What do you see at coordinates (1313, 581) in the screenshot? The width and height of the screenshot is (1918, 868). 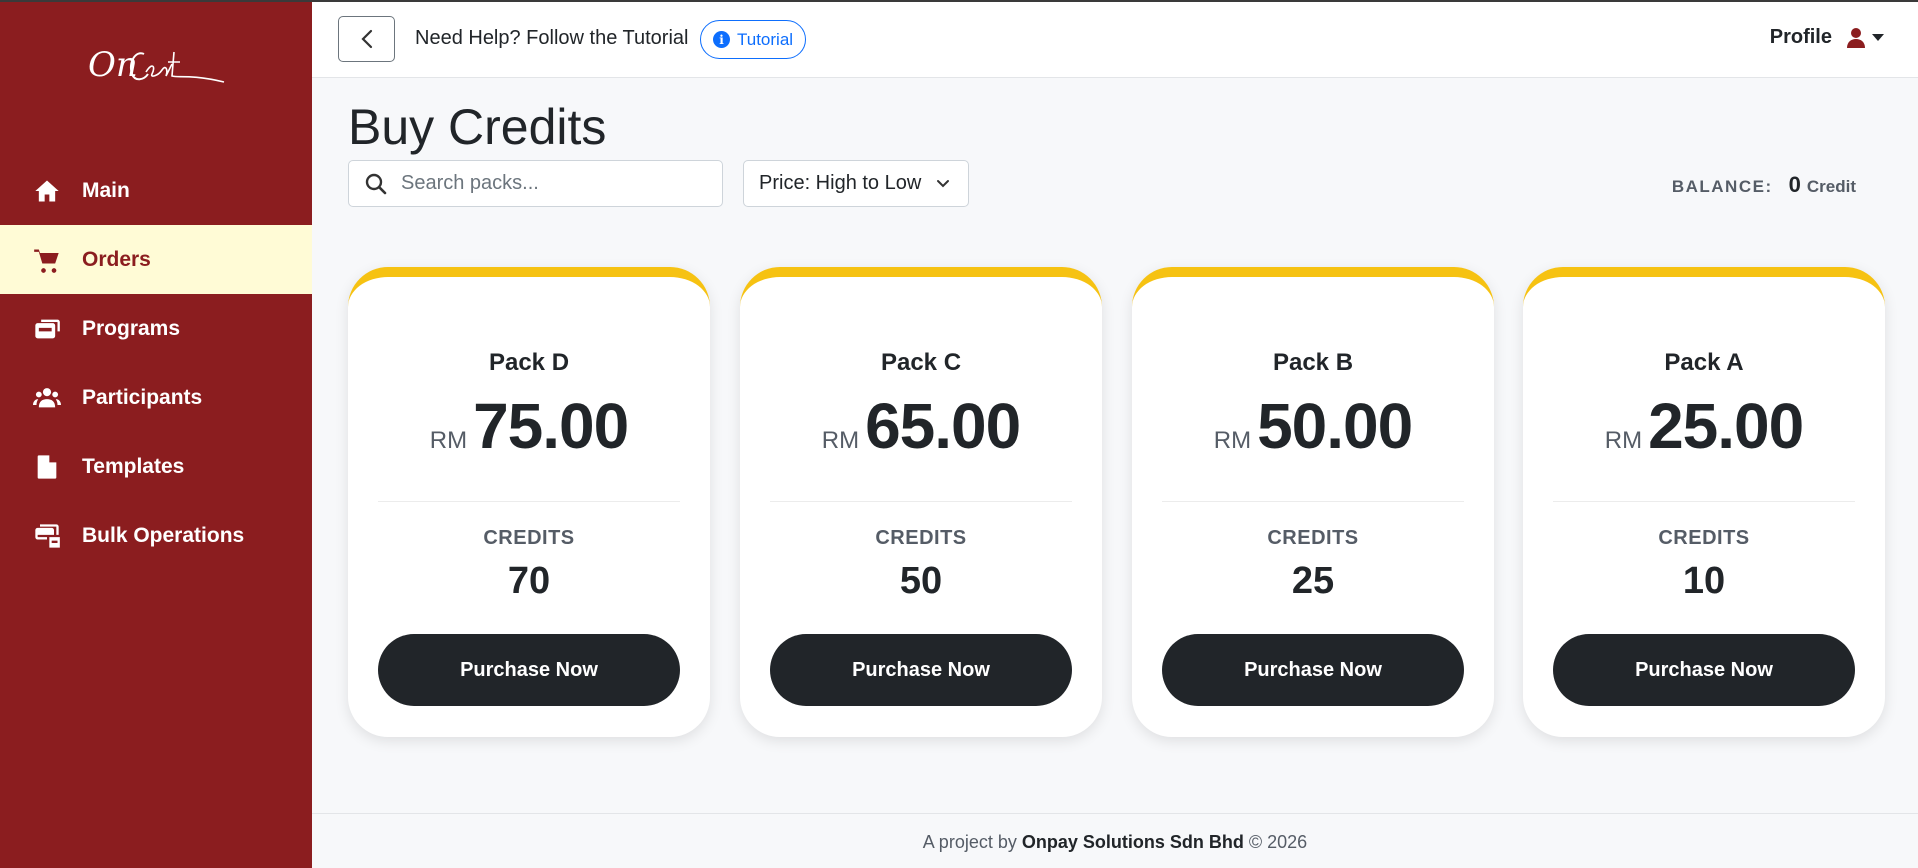 I see `credits-value: 25` at bounding box center [1313, 581].